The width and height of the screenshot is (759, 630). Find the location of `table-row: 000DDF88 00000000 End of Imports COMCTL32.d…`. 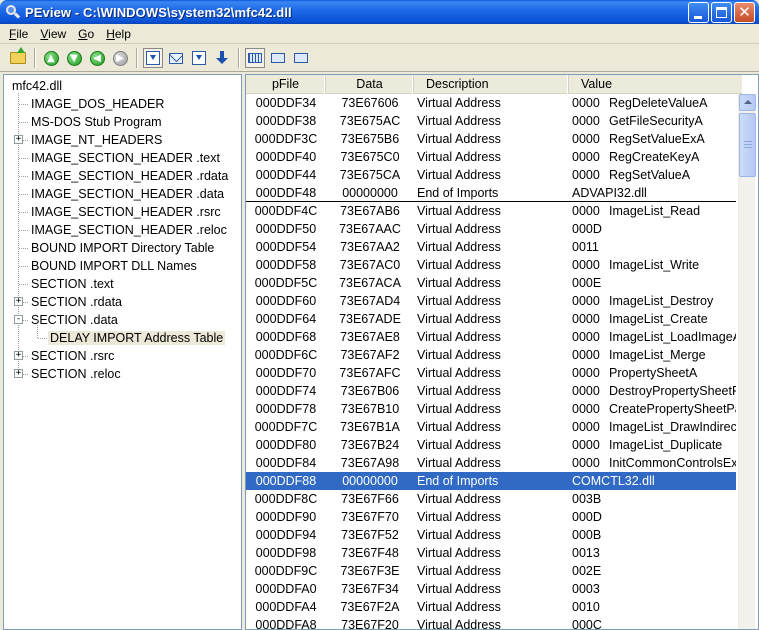

table-row: 000DDF88 00000000 End of Imports COMCTL32.d… is located at coordinates (491, 481).